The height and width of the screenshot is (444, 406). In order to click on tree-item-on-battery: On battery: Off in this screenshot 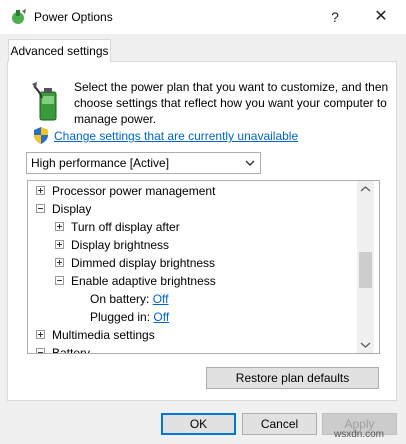, I will do `click(129, 299)`.